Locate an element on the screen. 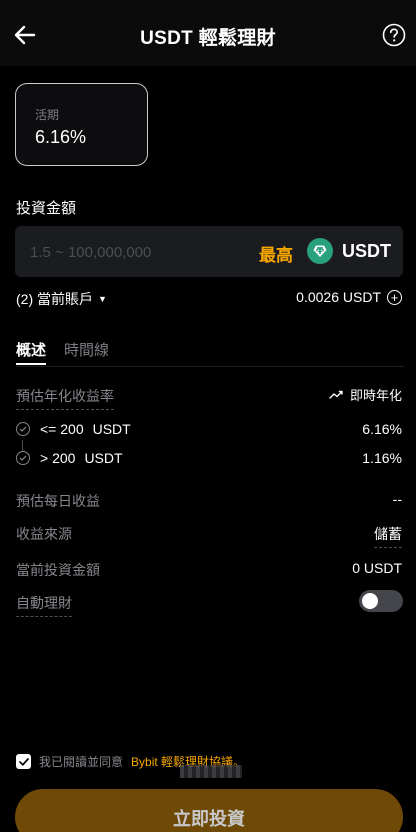  plan-type-label: 活期 is located at coordinates (47, 115).